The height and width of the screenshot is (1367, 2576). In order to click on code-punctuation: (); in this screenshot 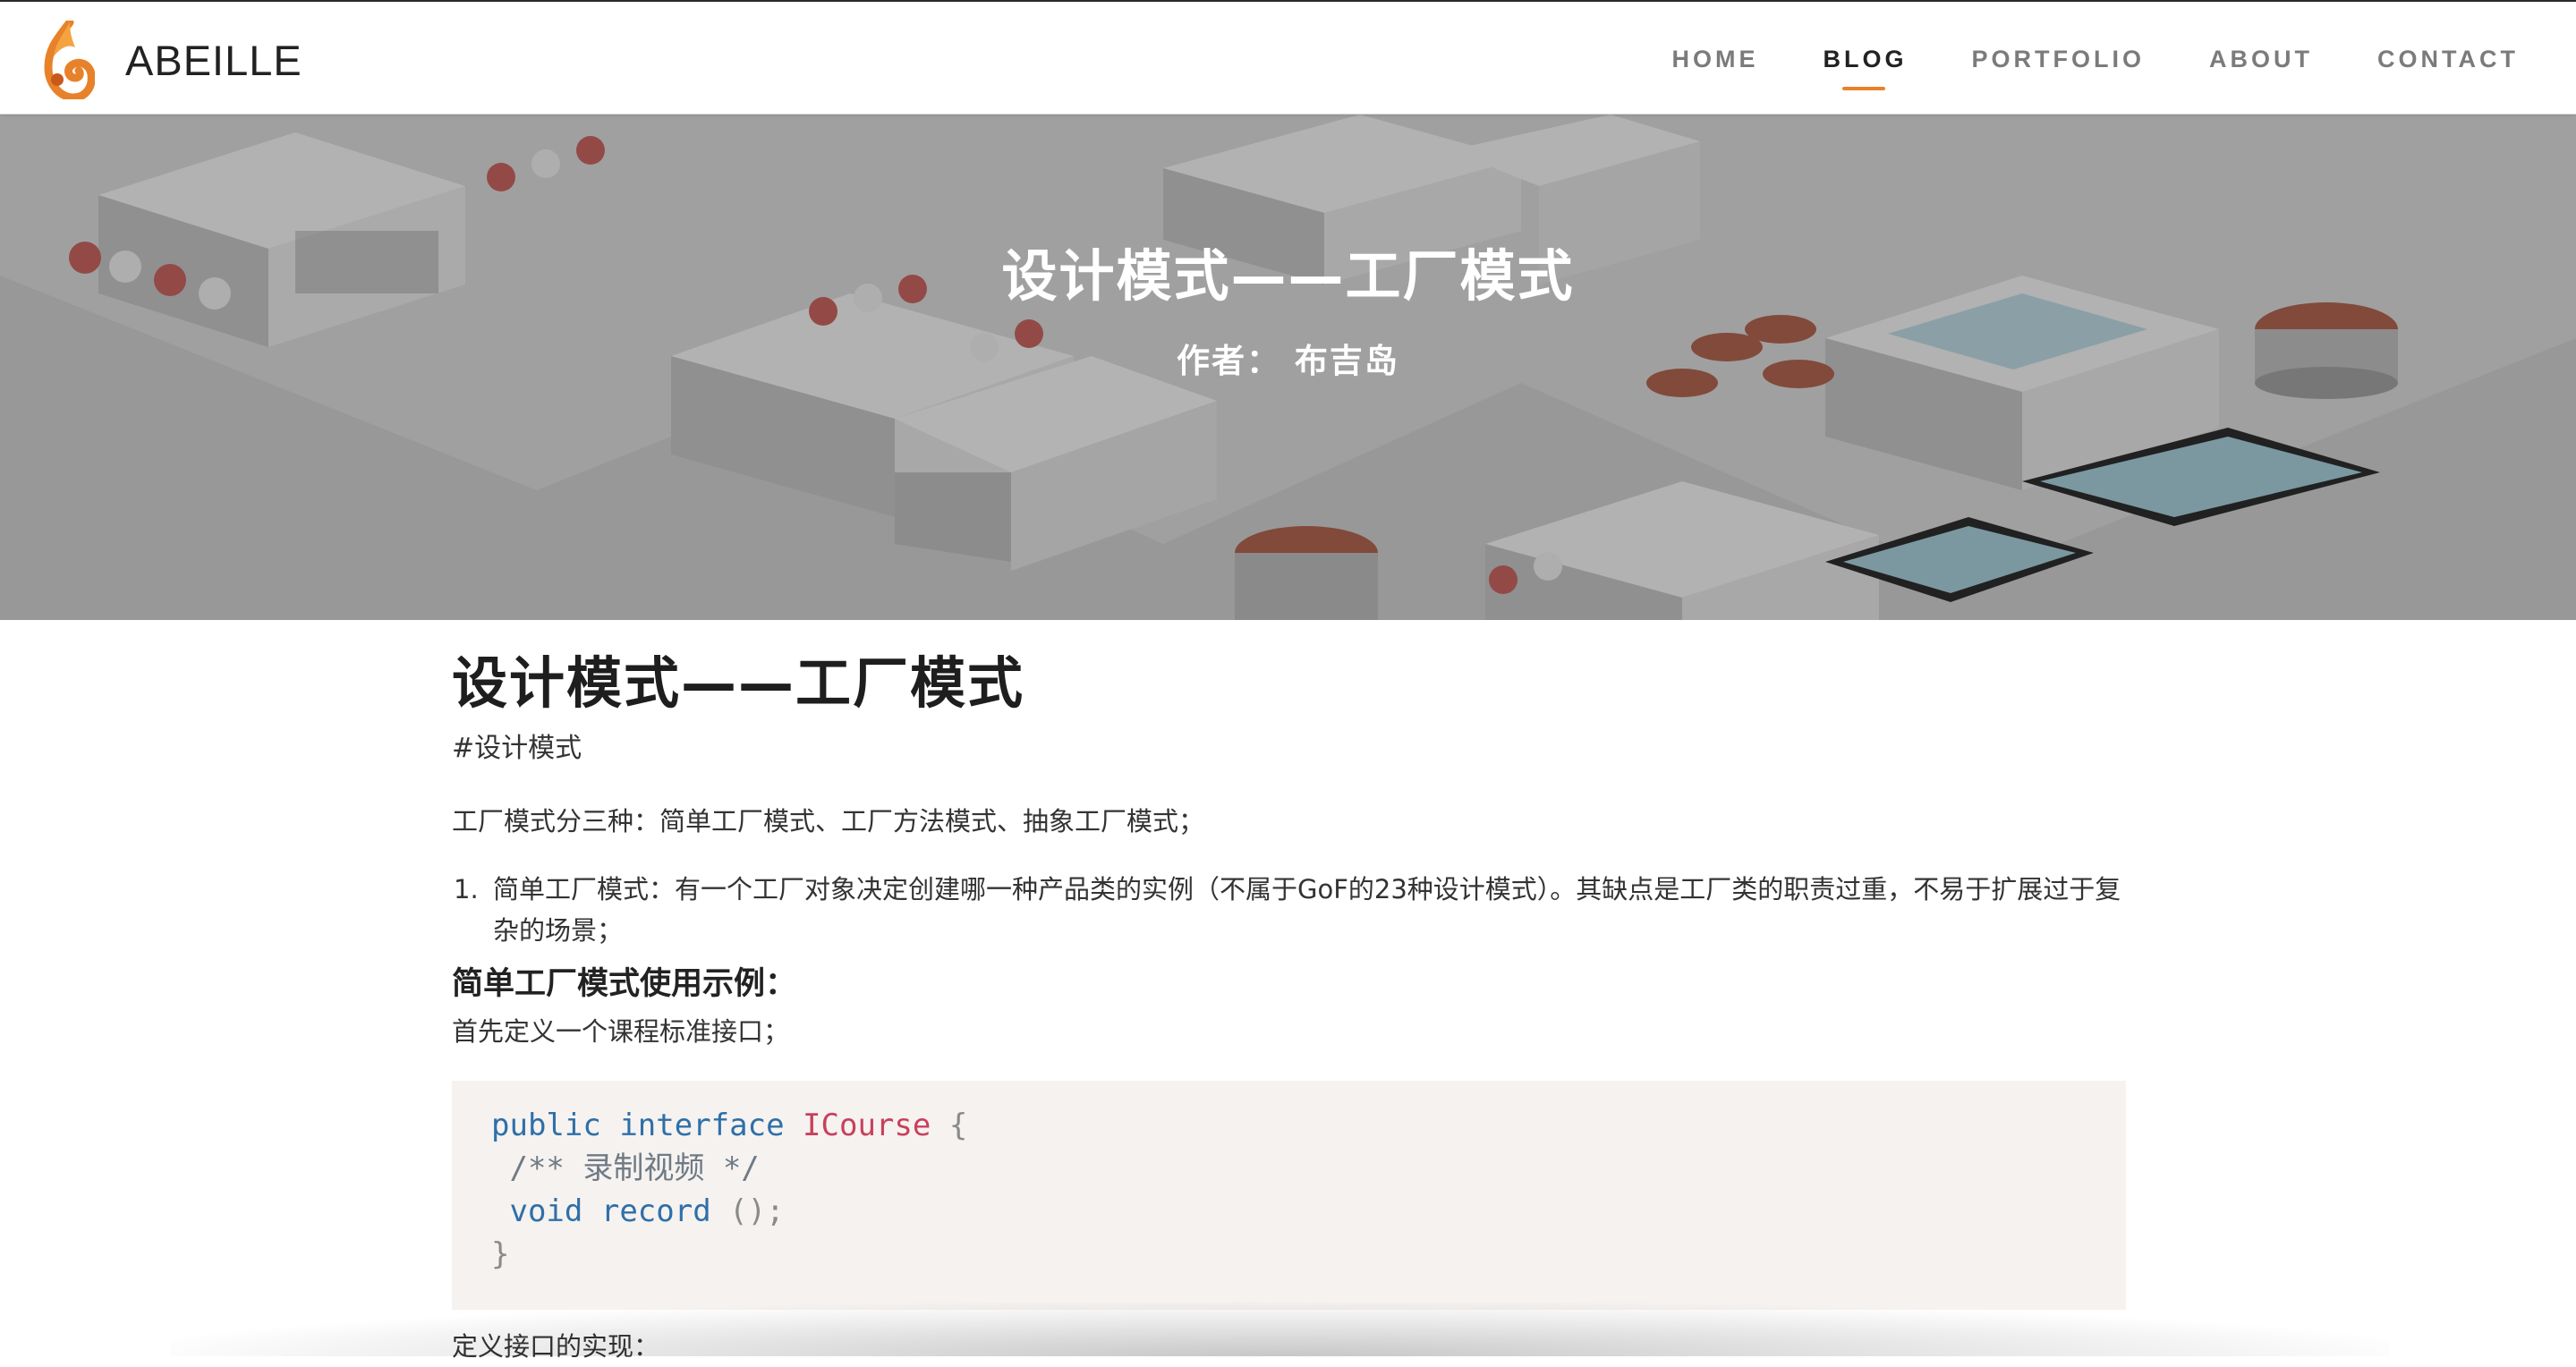, I will do `click(757, 1211)`.